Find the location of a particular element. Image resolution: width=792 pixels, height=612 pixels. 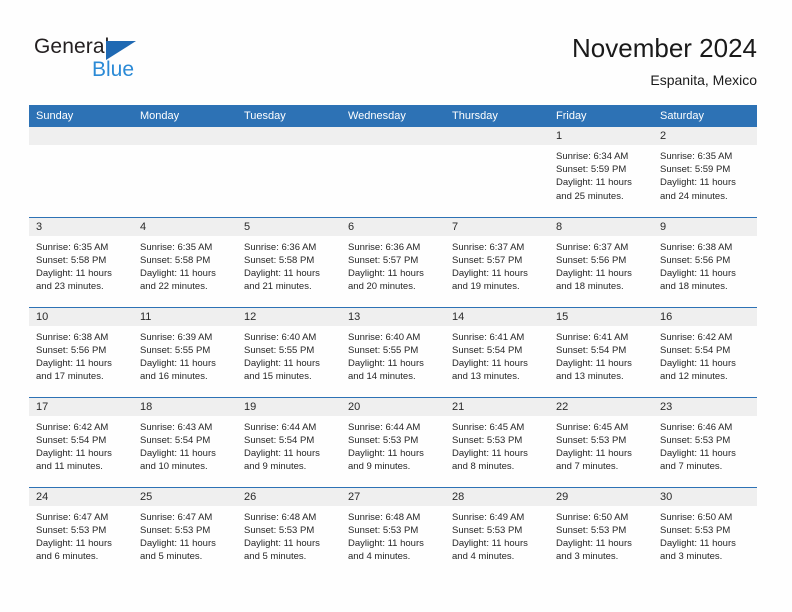

daylight-duration-line2: and 10 minutes. is located at coordinates (174, 467).